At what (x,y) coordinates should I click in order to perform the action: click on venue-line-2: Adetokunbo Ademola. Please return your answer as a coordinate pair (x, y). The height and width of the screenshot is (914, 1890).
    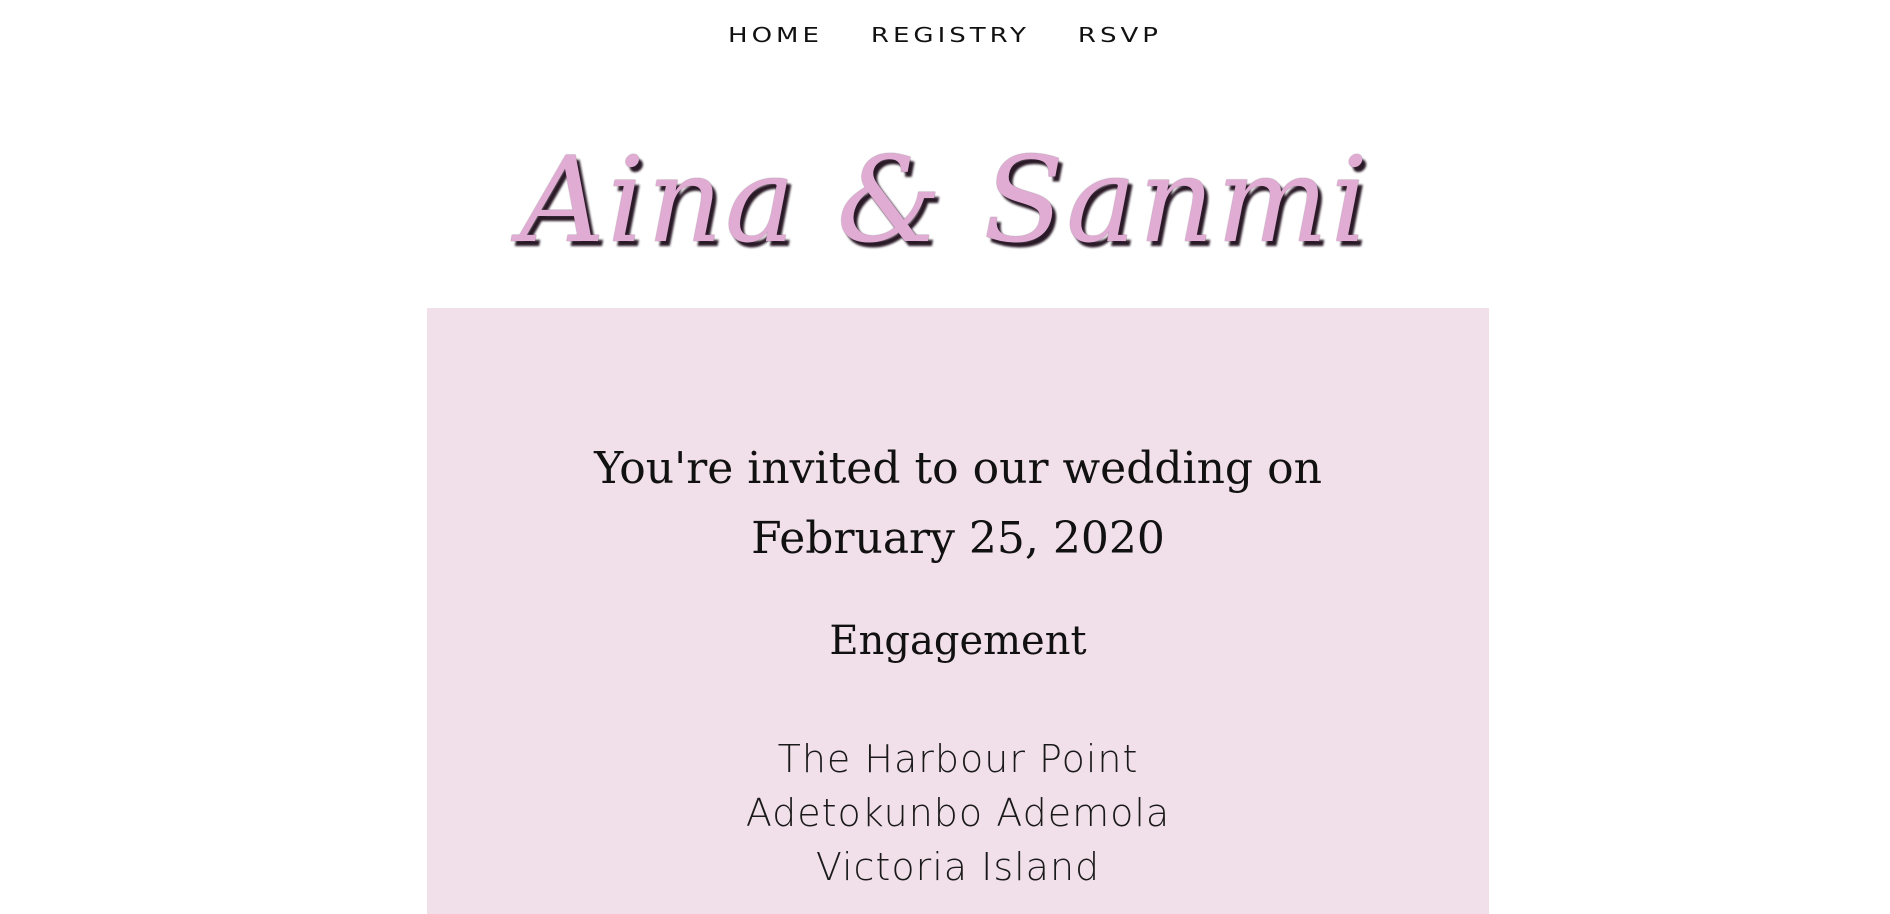
    Looking at the image, I should click on (958, 813).